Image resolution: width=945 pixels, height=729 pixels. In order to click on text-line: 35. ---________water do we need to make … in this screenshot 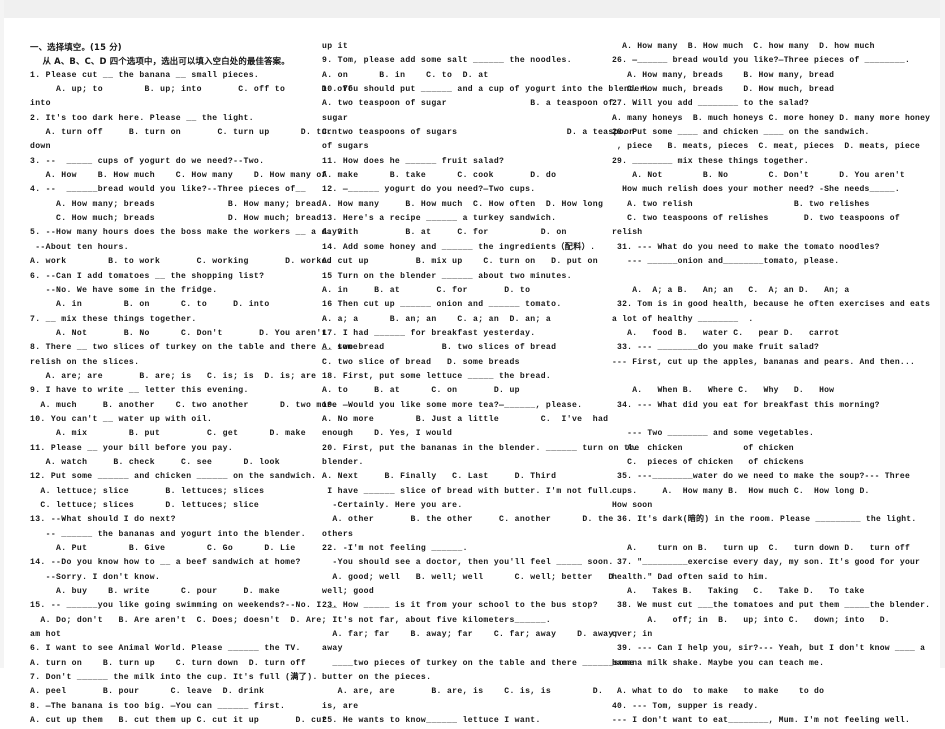, I will do `click(761, 477)`.